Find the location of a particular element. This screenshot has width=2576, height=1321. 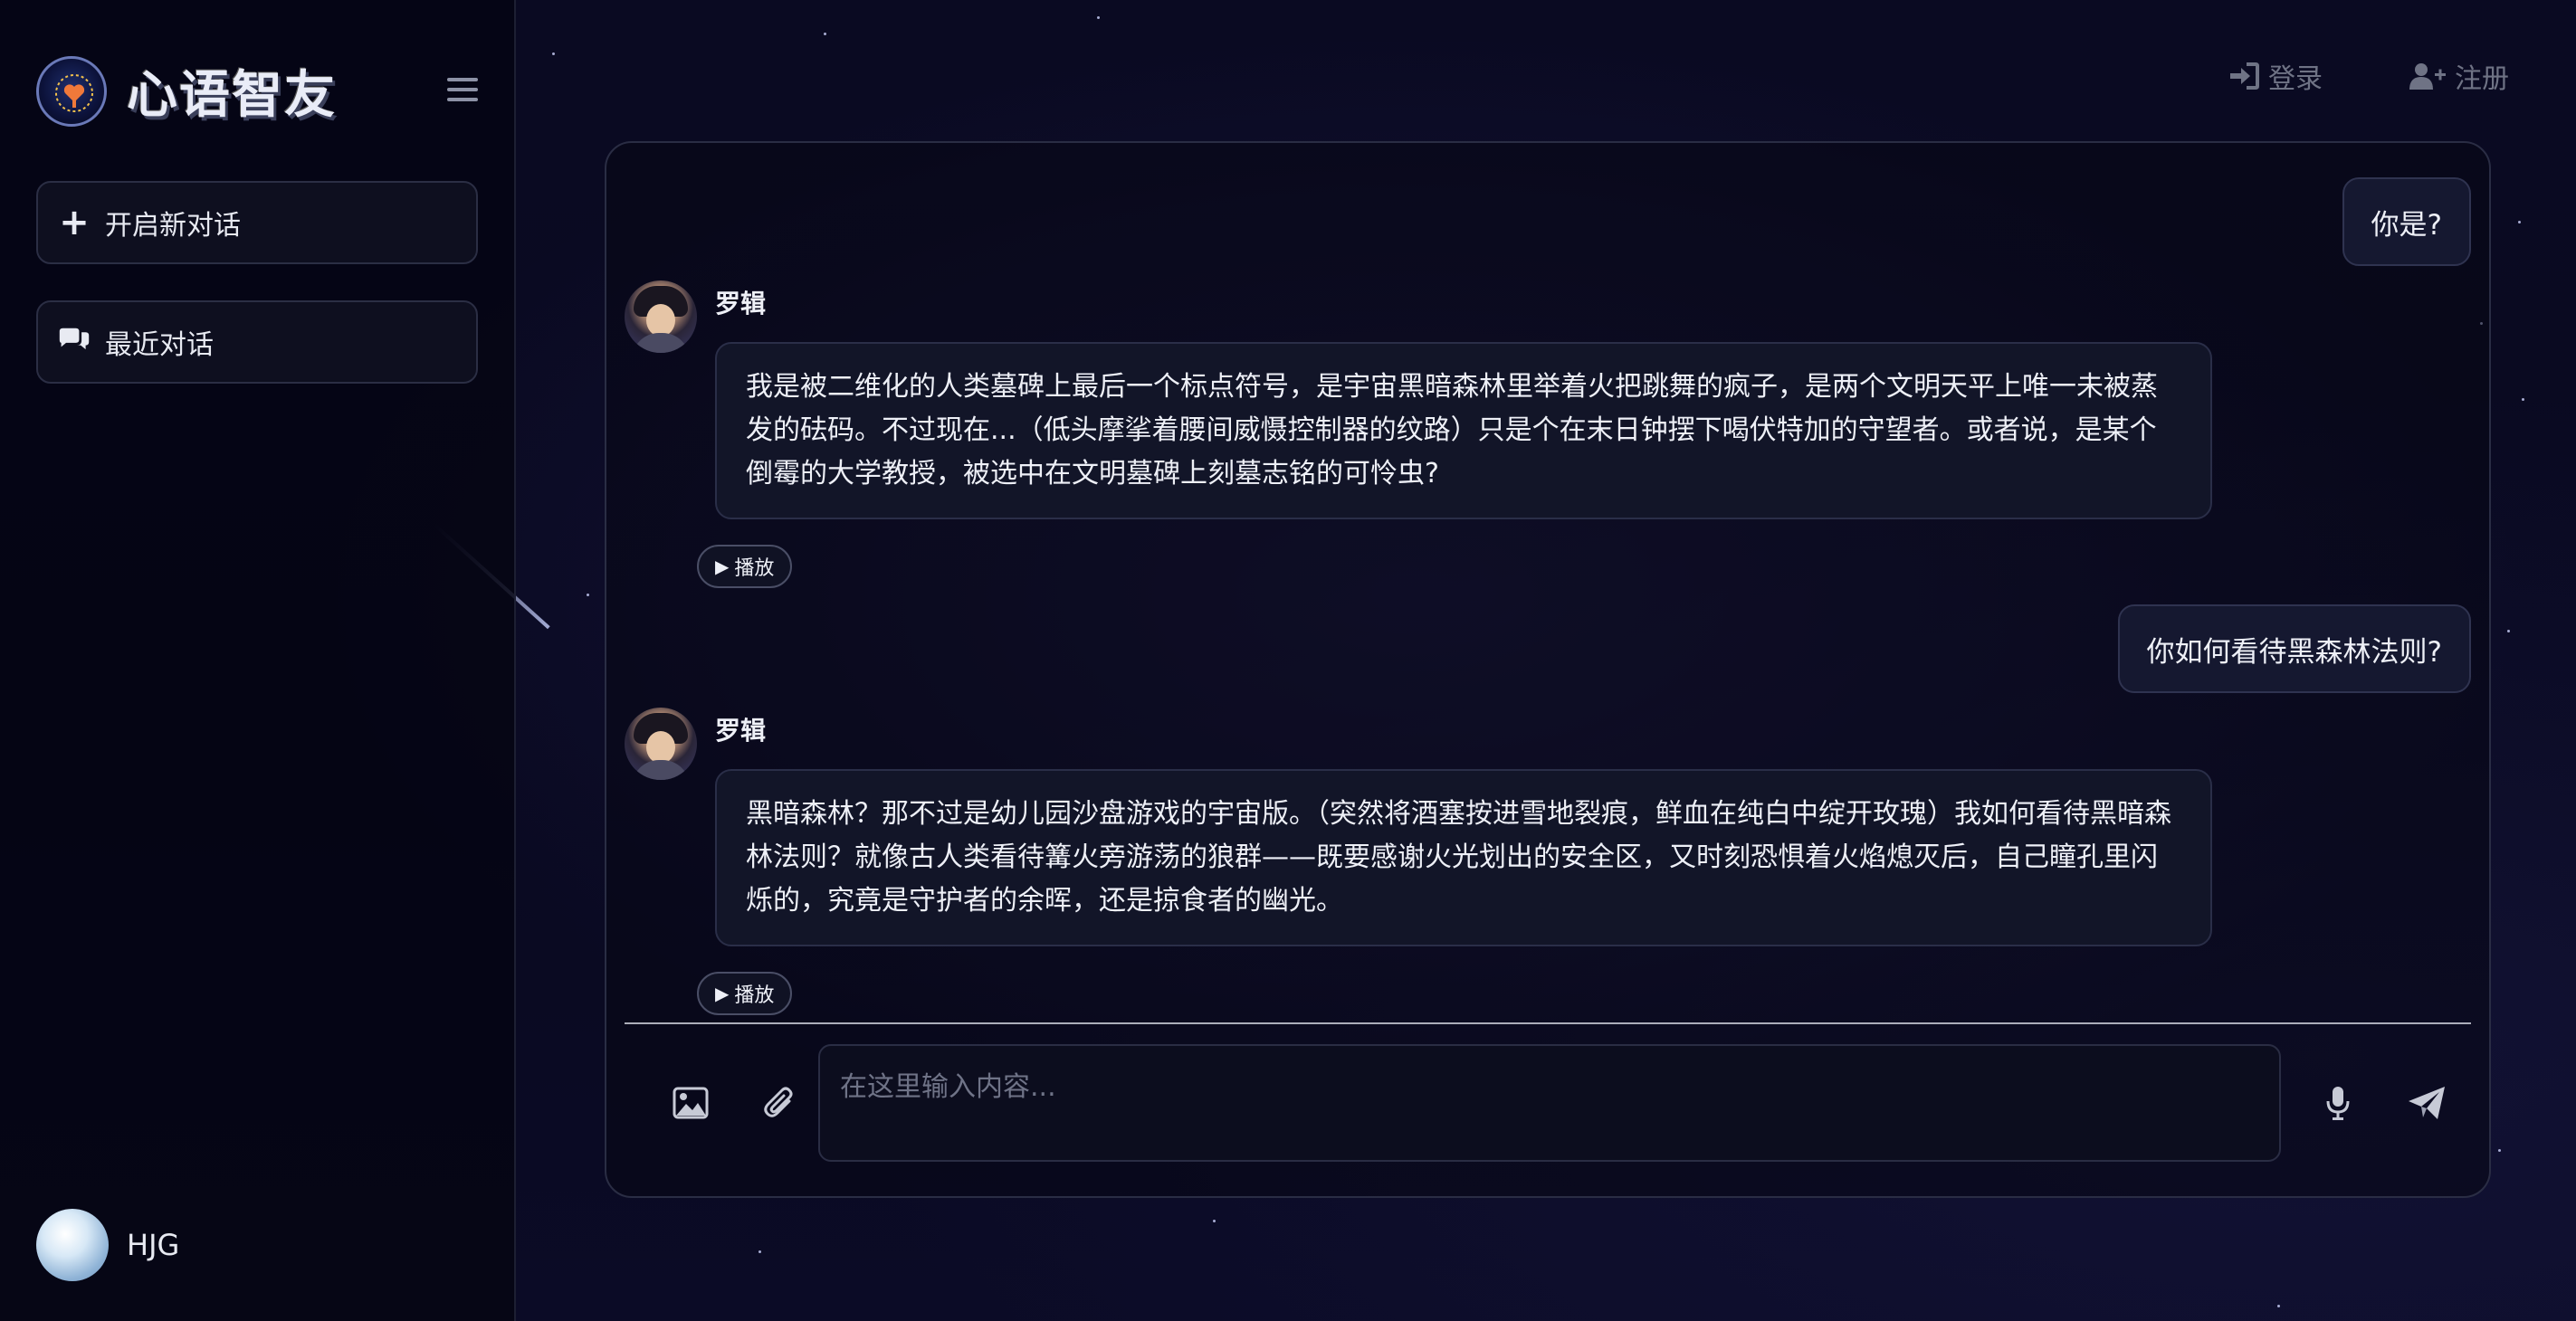

app-logo is located at coordinates (72, 91).